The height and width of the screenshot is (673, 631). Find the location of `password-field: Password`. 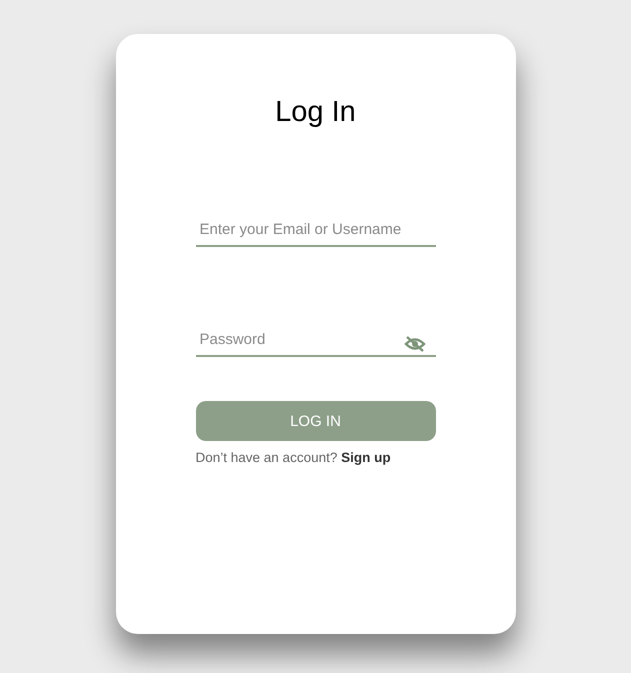

password-field: Password is located at coordinates (316, 340).